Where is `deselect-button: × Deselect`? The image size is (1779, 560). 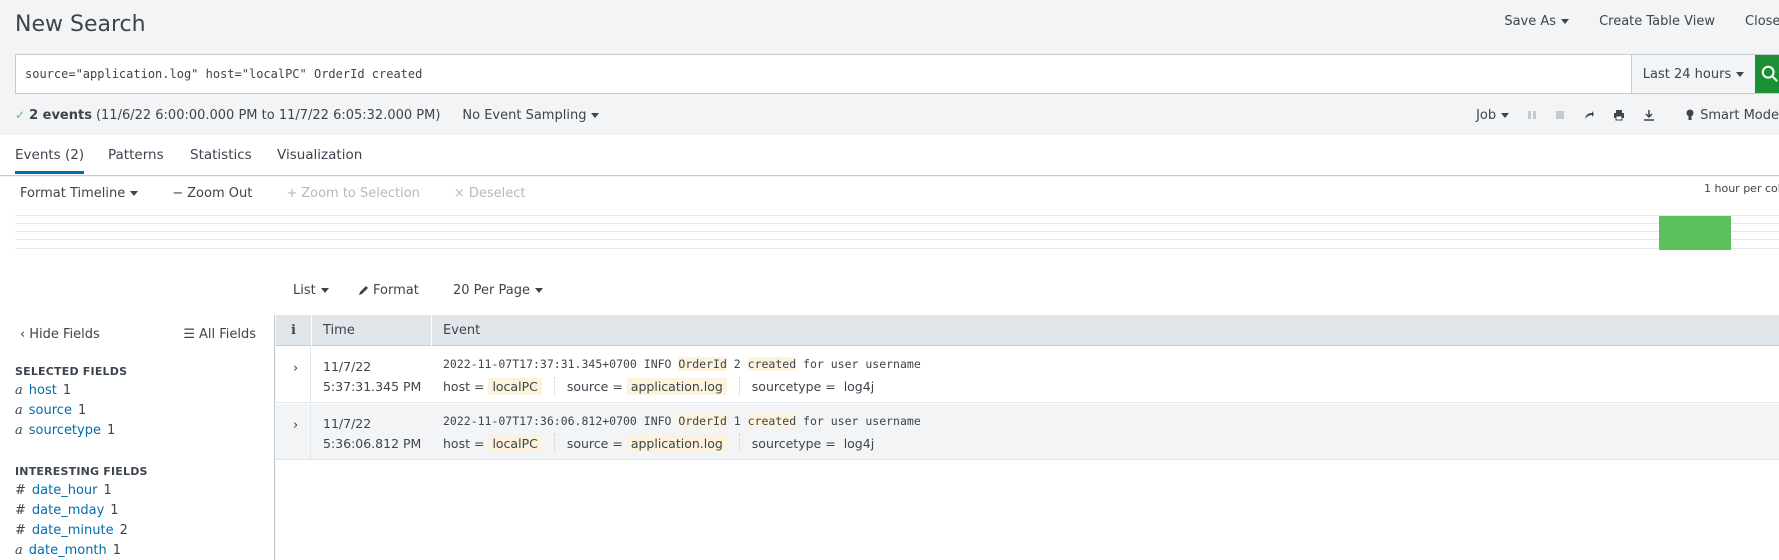
deselect-button: × Deselect is located at coordinates (490, 193).